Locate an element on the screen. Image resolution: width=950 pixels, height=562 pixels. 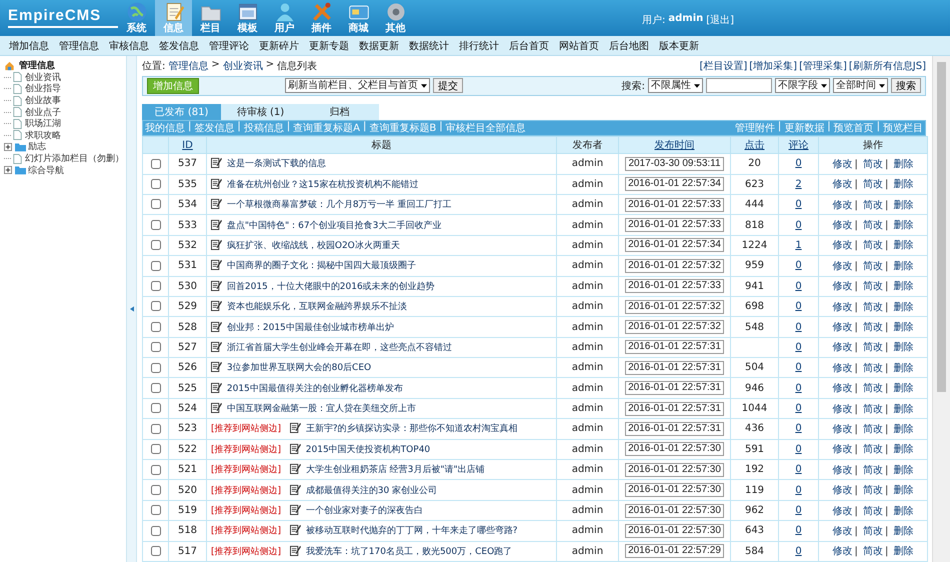
submit-button: 提交 is located at coordinates (448, 86).